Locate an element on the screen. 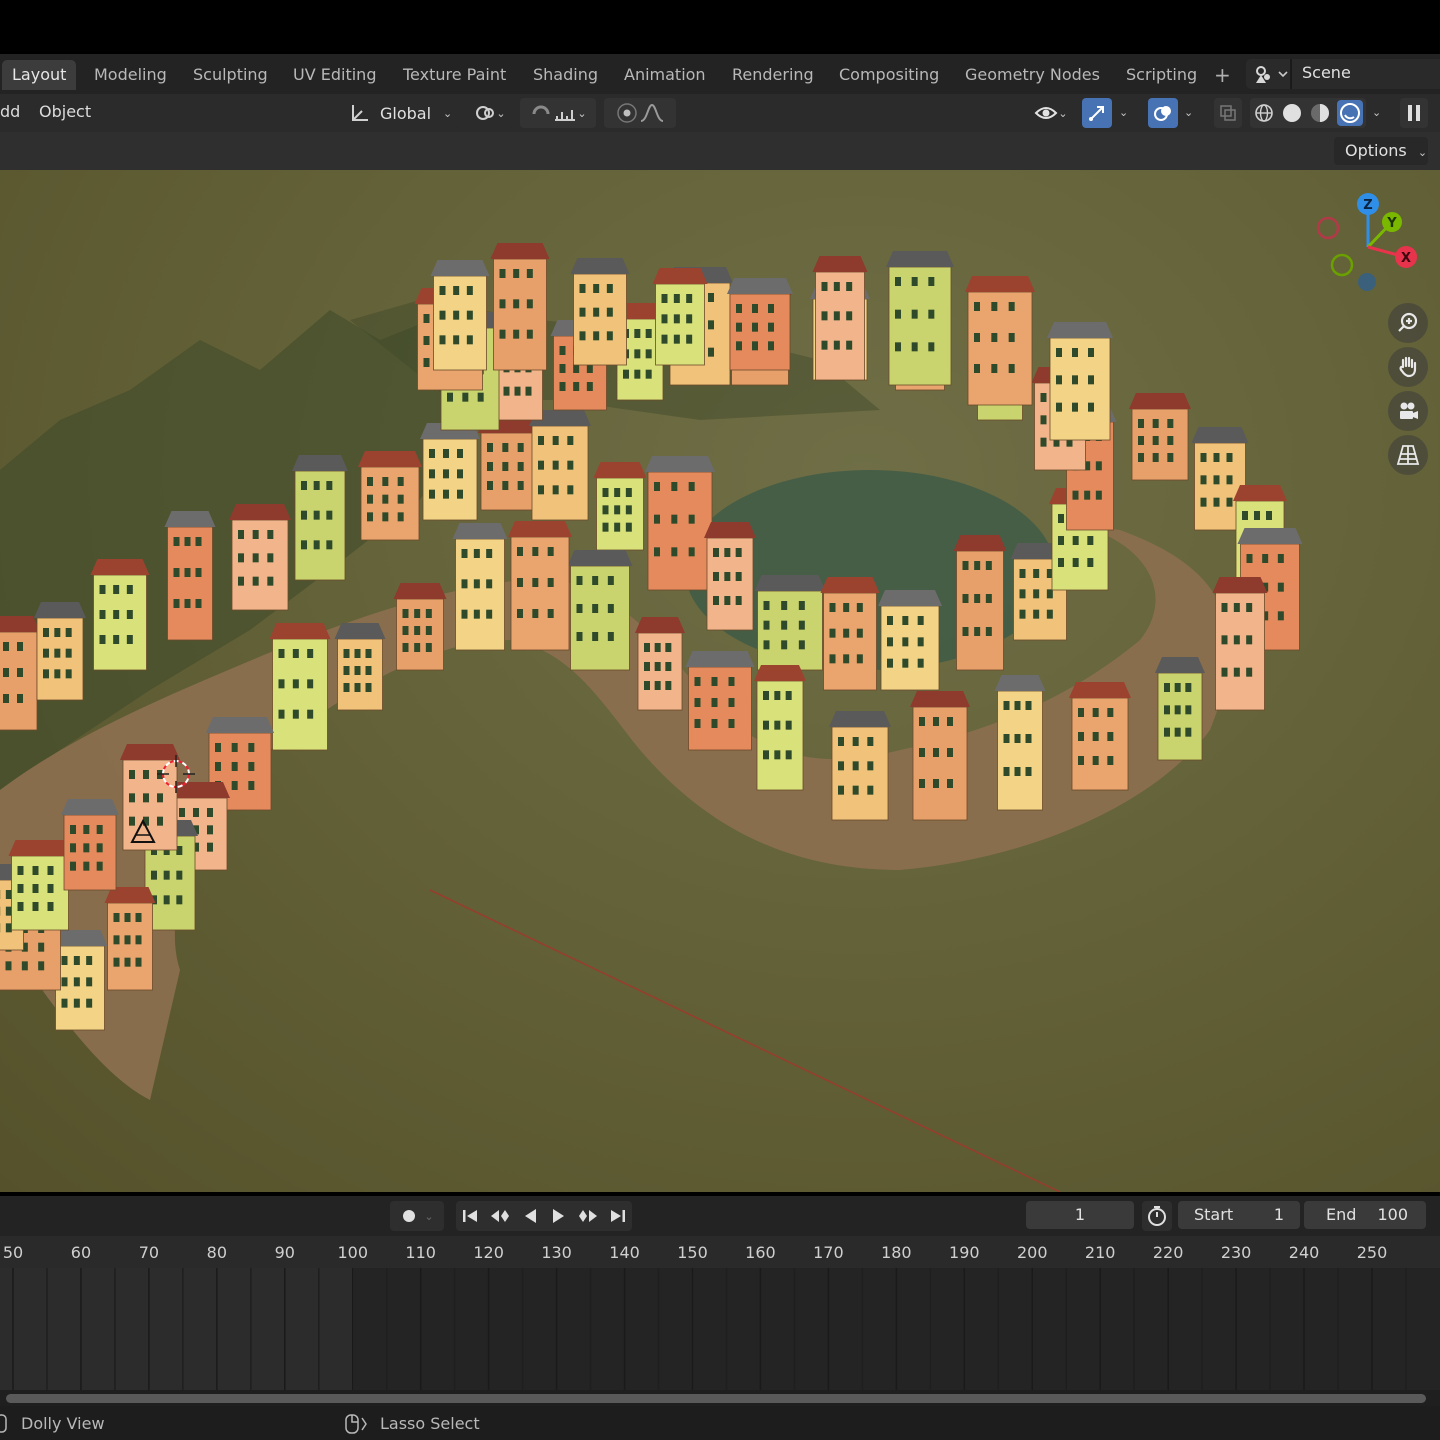  current-frame-field: 1 is located at coordinates (1080, 1215).